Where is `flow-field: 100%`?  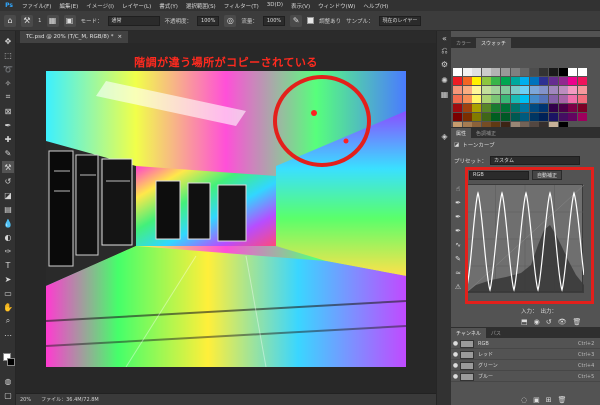
flow-field: 100% is located at coordinates (274, 20).